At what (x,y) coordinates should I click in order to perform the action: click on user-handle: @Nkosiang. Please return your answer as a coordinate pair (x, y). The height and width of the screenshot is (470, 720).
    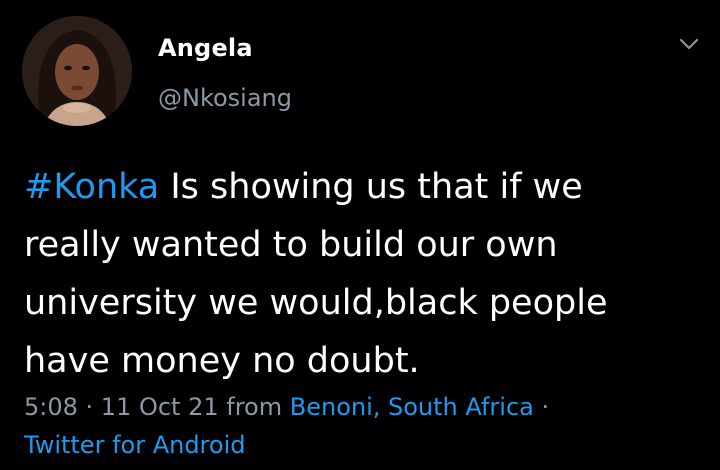
    Looking at the image, I should click on (225, 98).